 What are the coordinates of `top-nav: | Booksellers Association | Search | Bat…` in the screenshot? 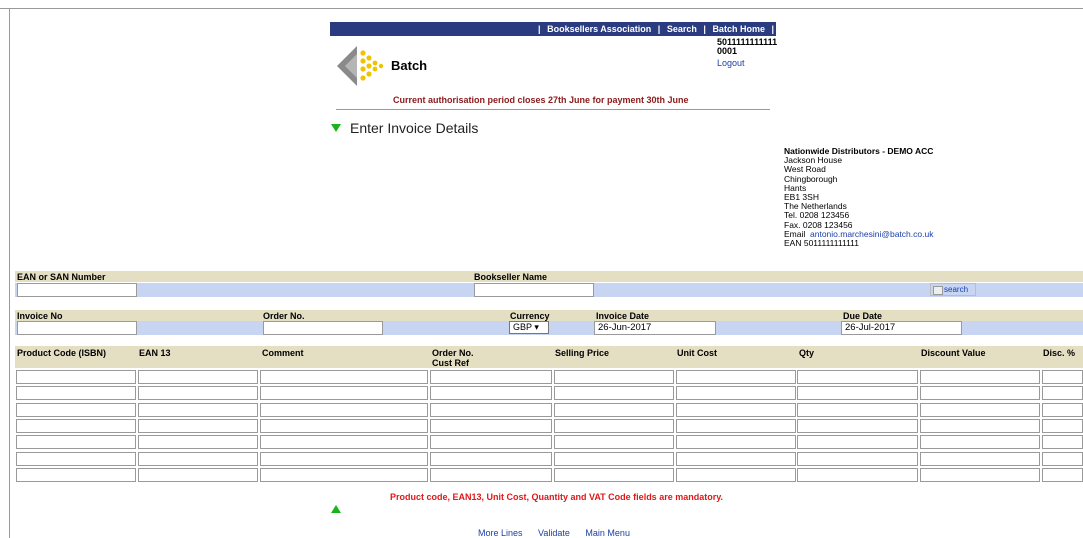 It's located at (553, 29).